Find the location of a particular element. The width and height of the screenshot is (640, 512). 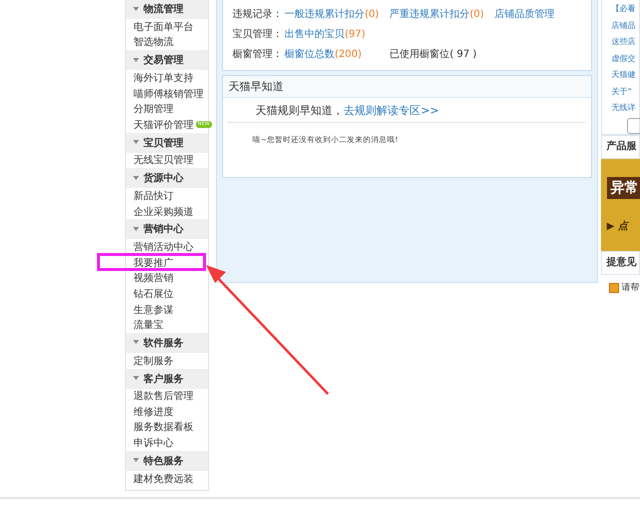

menu-item: 定制服务 is located at coordinates (154, 361).